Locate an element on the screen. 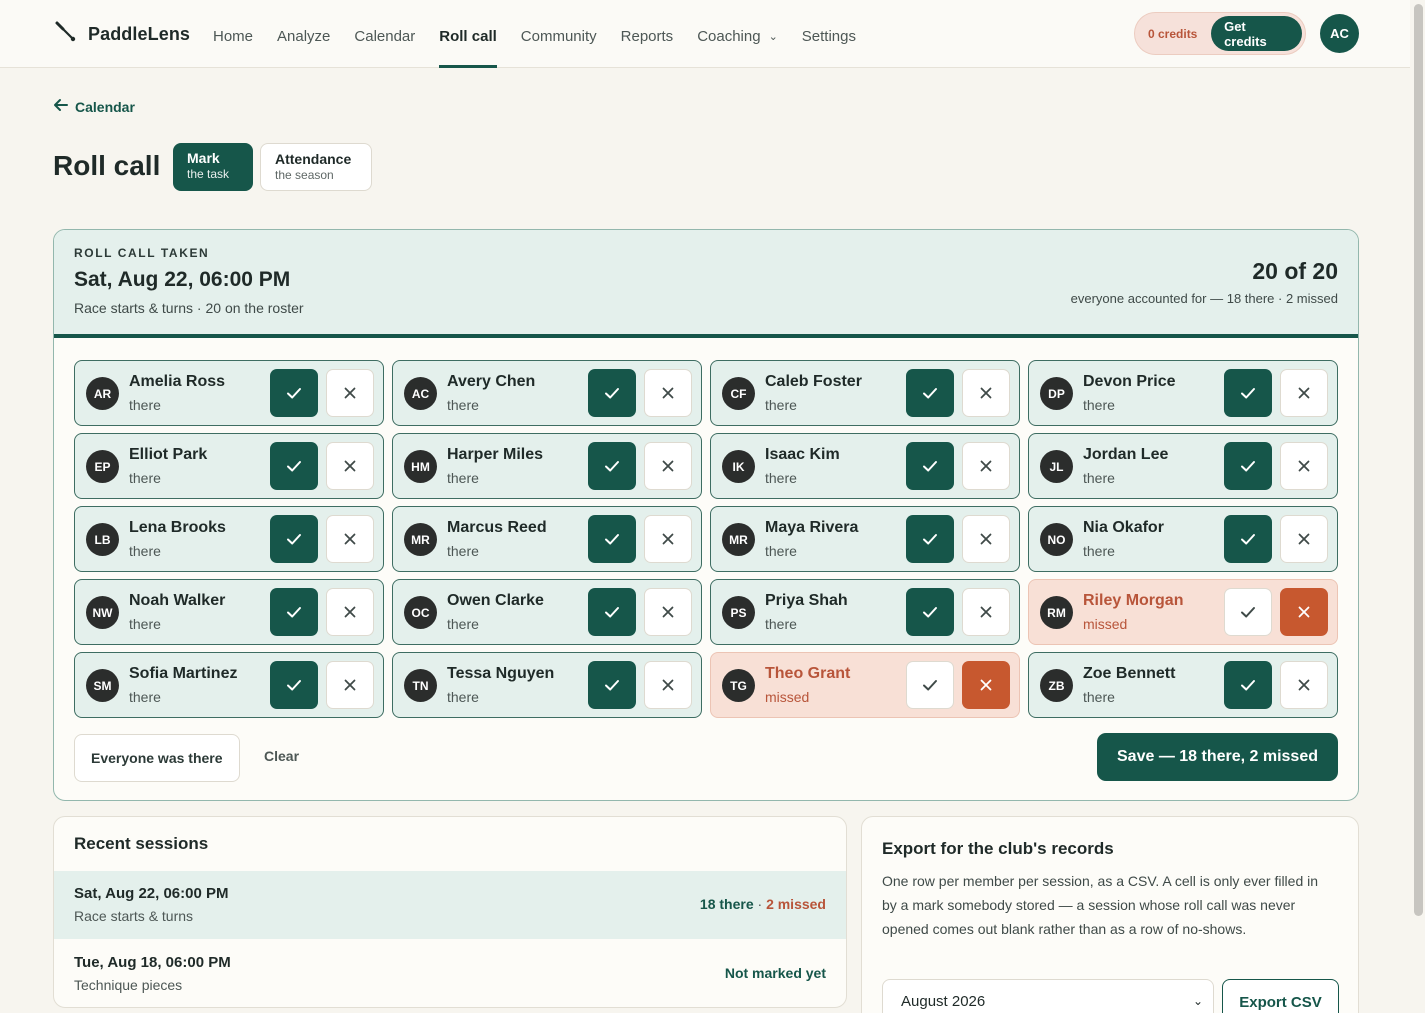  page-scrollbar is located at coordinates (1418, 460).